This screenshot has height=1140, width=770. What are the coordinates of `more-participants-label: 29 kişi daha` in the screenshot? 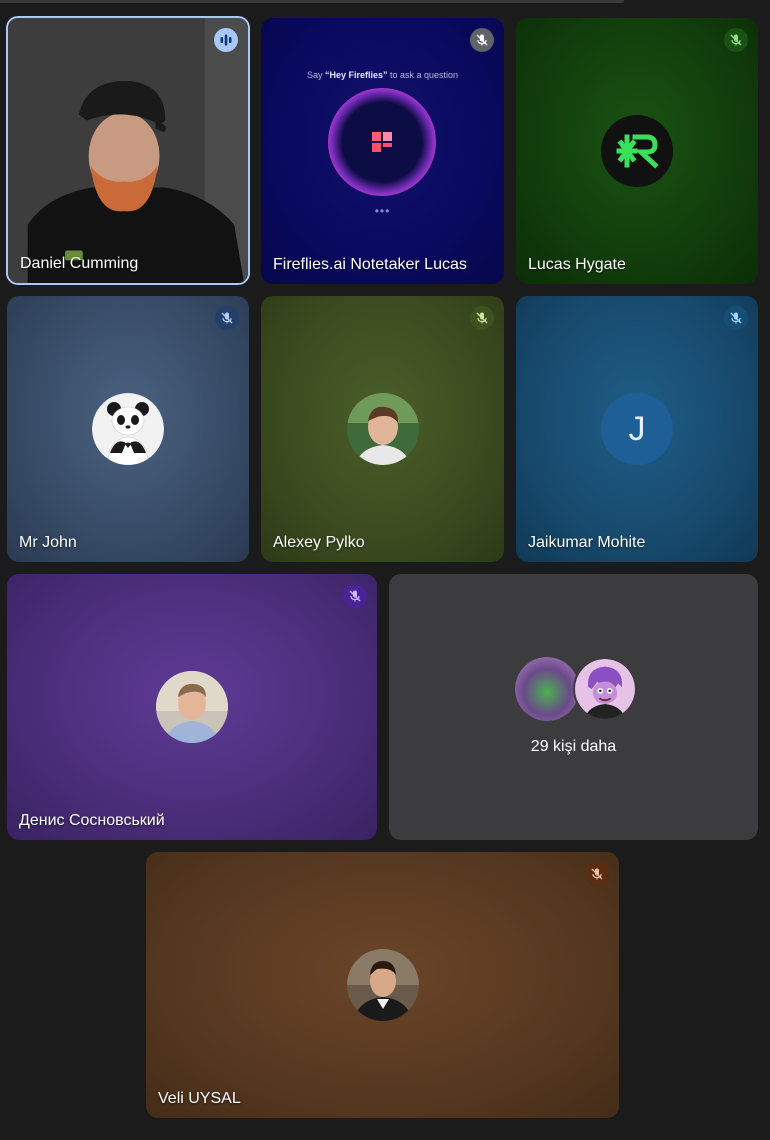 It's located at (573, 746).